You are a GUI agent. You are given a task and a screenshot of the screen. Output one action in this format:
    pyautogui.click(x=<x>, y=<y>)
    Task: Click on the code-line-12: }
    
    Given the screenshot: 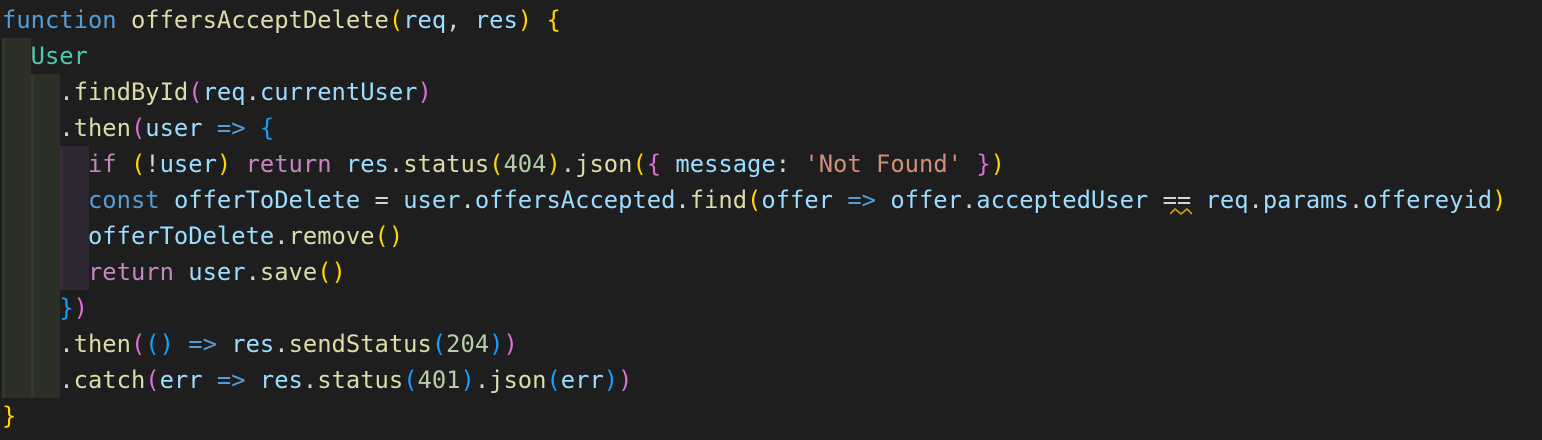 What is the action you would take?
    pyautogui.click(x=9, y=416)
    